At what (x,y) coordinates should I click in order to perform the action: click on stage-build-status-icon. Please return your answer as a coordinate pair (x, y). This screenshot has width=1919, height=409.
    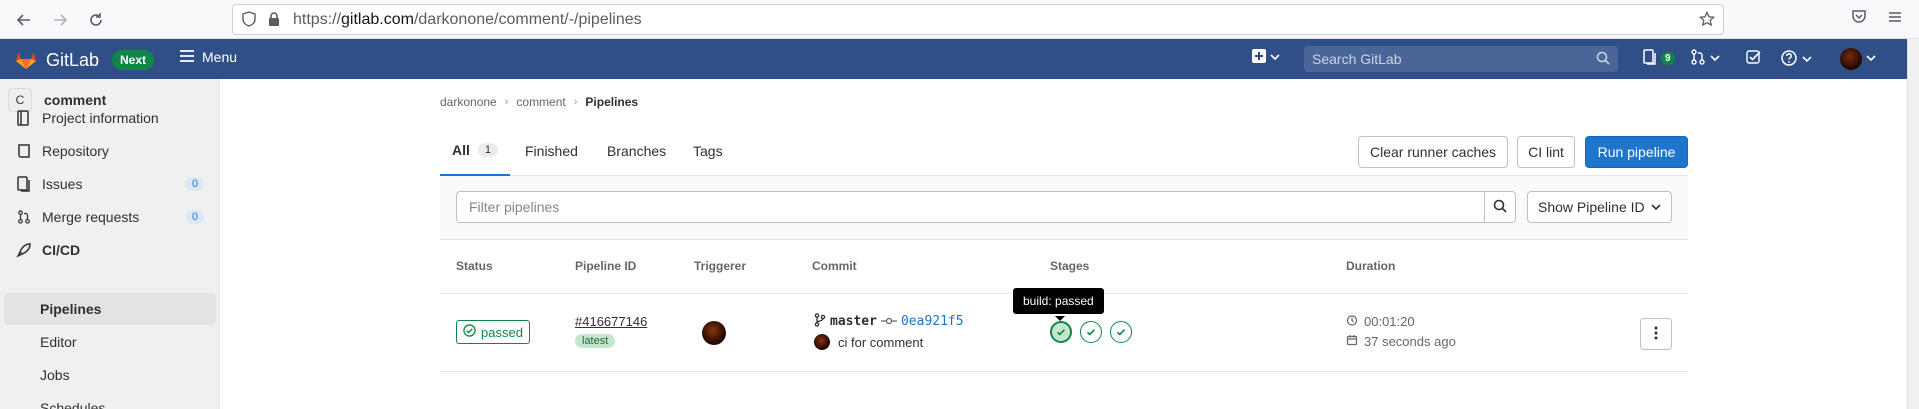
    Looking at the image, I should click on (1061, 332).